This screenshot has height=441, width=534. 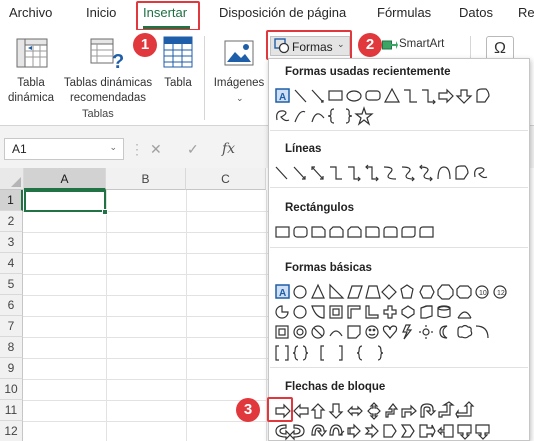 I want to click on section-title-recent: Formas usadas recientemente, so click(x=368, y=72).